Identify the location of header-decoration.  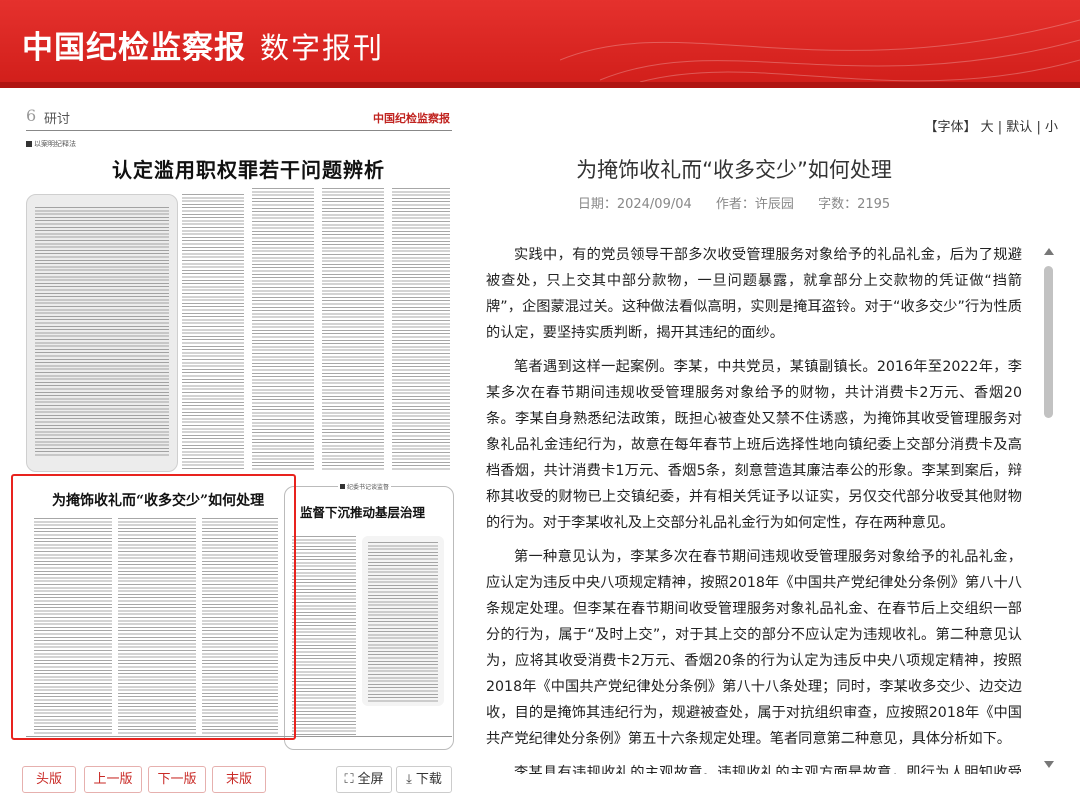
(820, 50).